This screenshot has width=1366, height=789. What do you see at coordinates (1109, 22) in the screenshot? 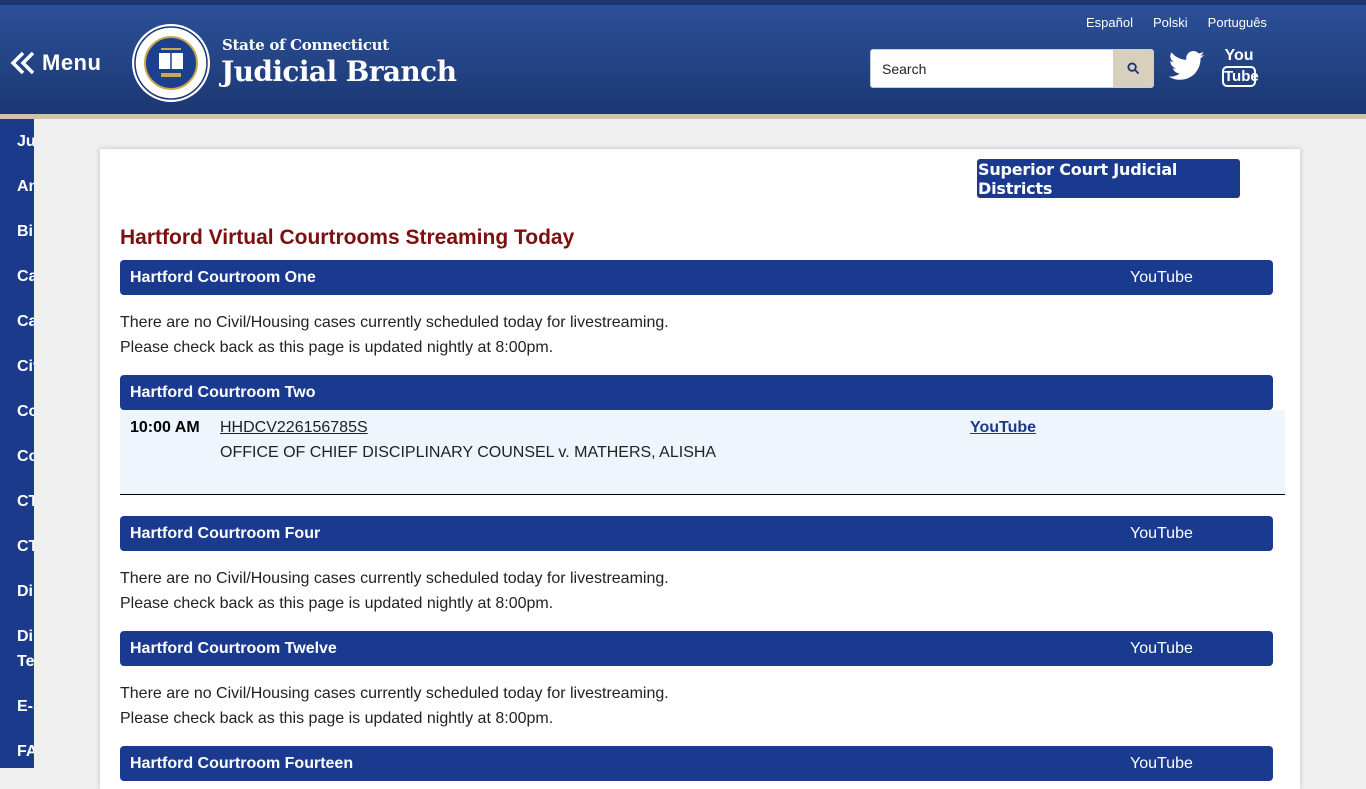
I see `language-link-spanish: Español` at bounding box center [1109, 22].